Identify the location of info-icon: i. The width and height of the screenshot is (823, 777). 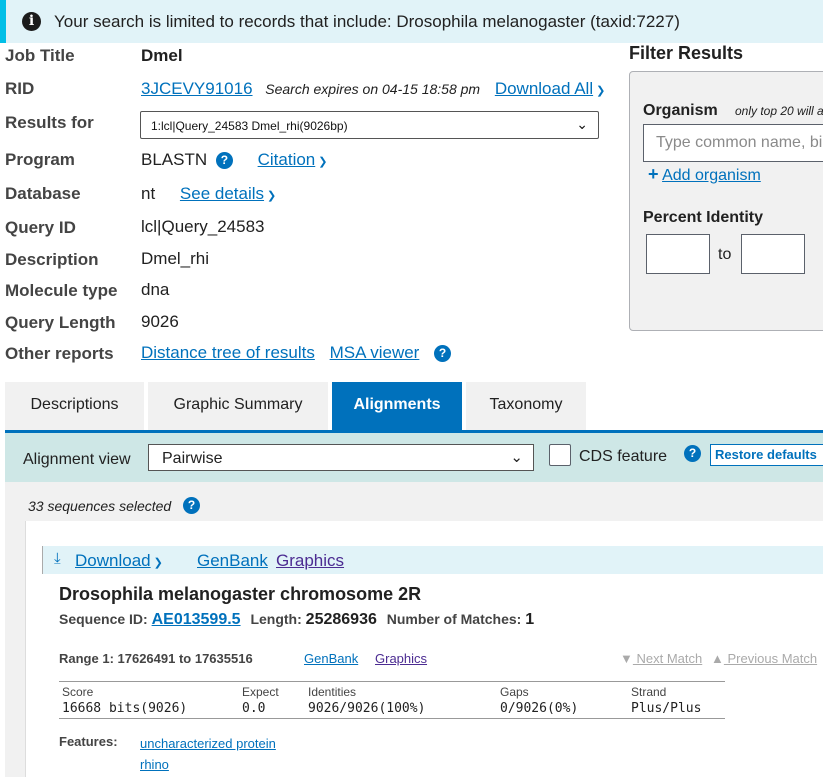
(31, 21).